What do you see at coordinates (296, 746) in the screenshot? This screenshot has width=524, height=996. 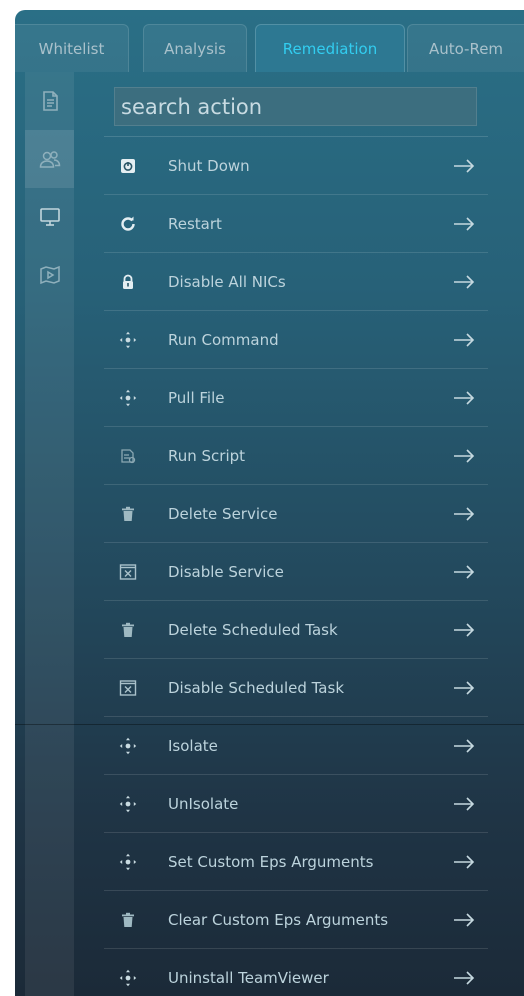 I see `action-item-isolate: Isolate` at bounding box center [296, 746].